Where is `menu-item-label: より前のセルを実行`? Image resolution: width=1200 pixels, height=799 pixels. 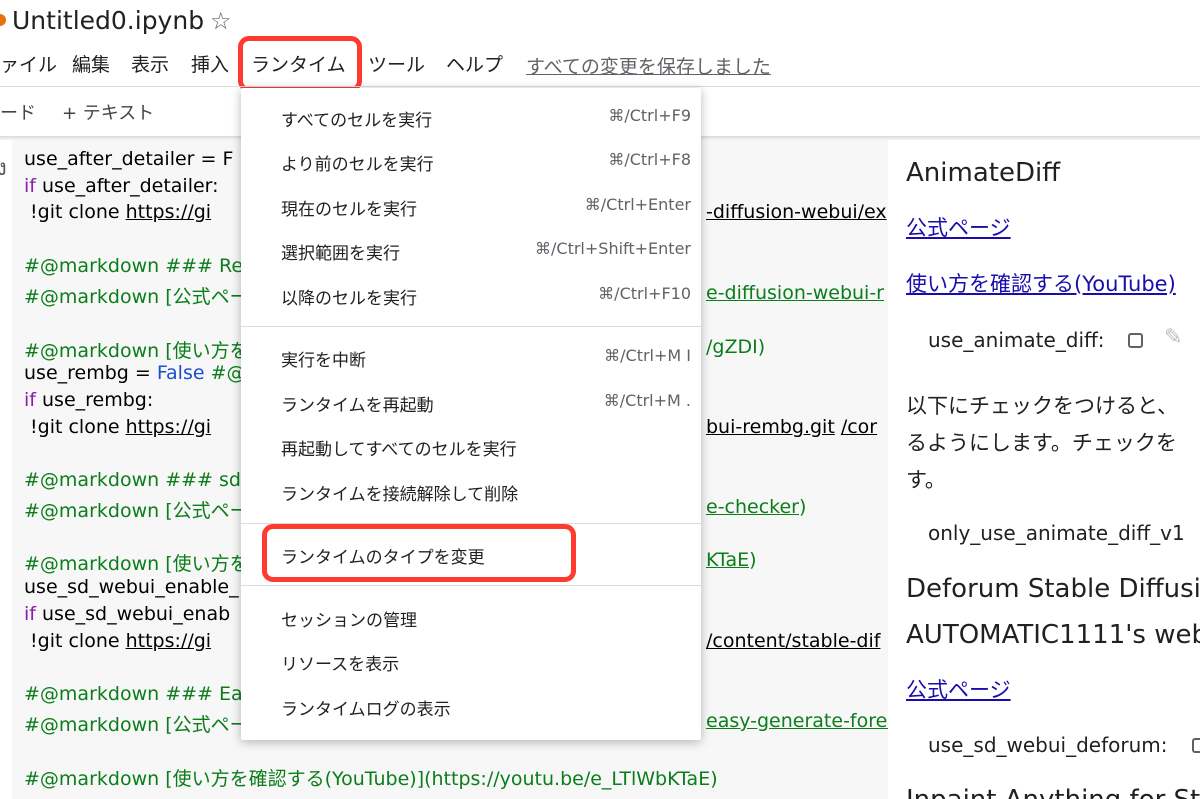 menu-item-label: より前のセルを実行 is located at coordinates (357, 165).